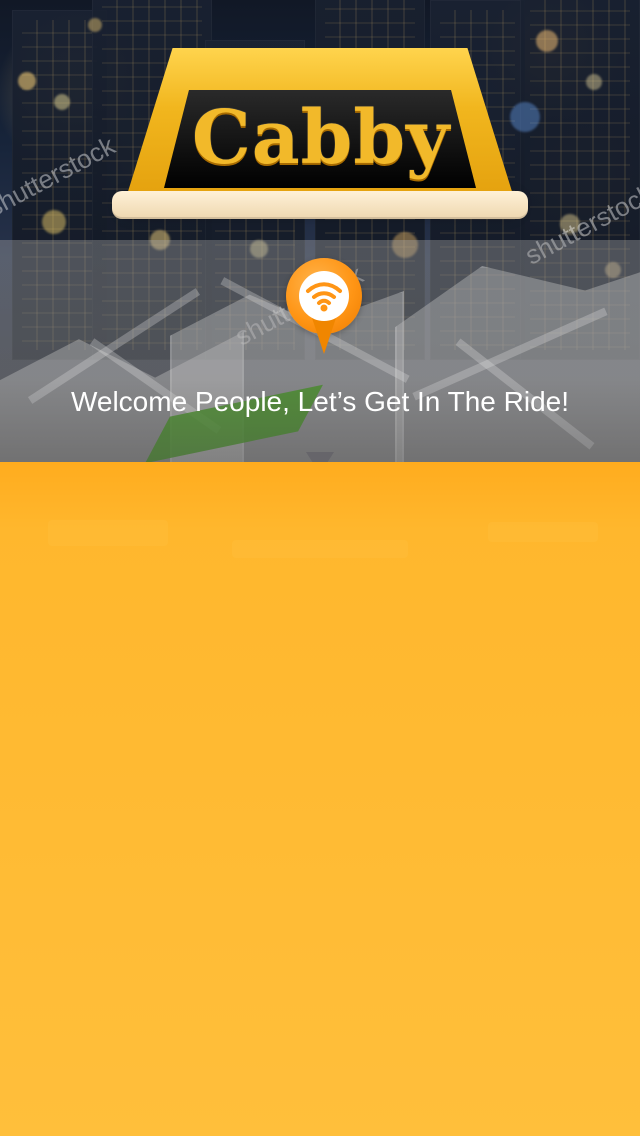  I want to click on pin-tip, so click(324, 336).